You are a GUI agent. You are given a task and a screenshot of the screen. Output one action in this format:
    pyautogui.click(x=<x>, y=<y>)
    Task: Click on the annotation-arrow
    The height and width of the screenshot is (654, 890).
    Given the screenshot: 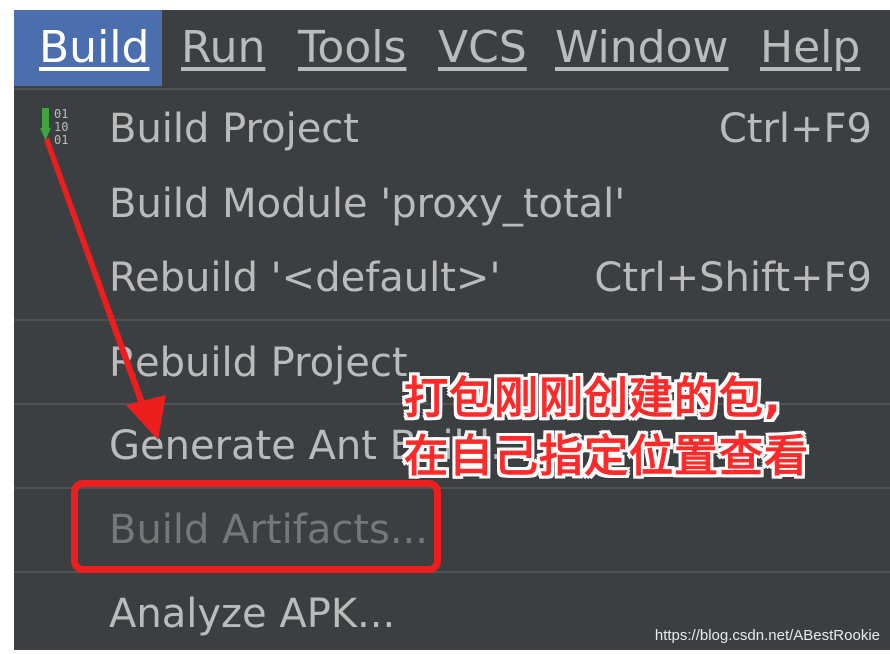 What is the action you would take?
    pyautogui.click(x=105, y=289)
    